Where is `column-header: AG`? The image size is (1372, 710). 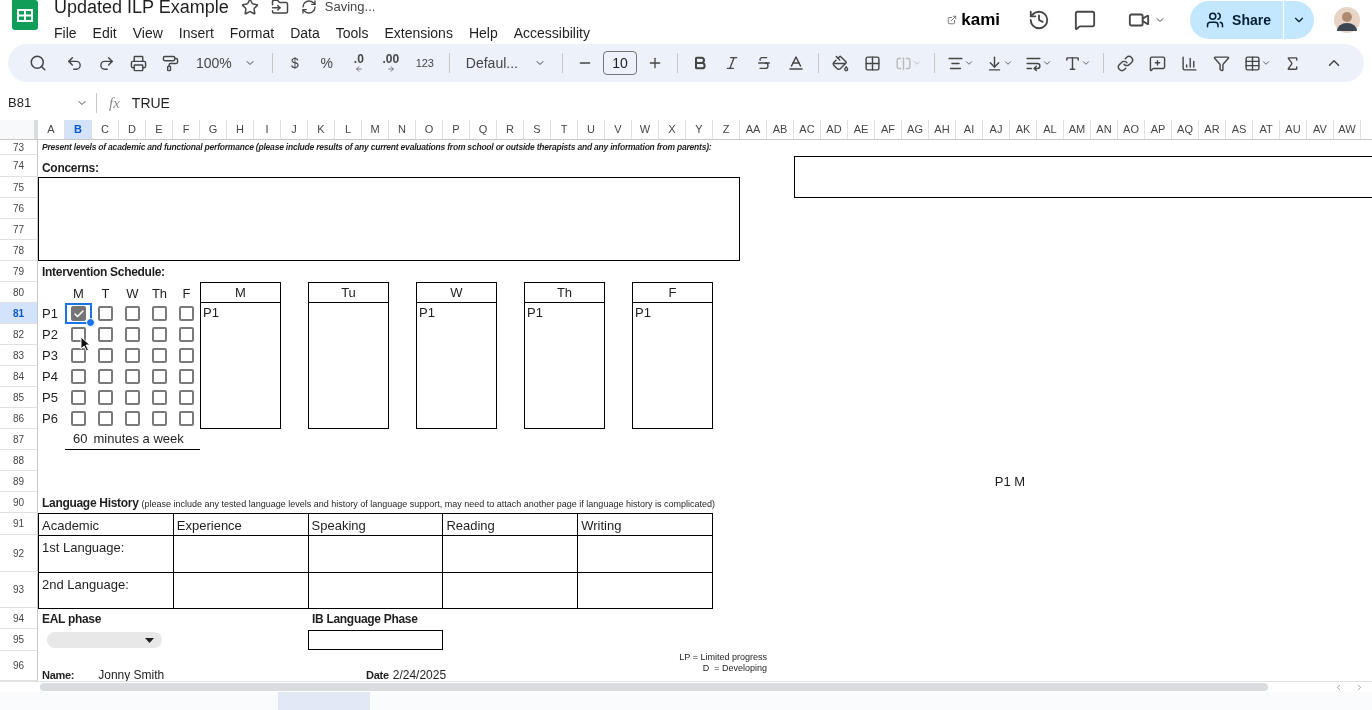 column-header: AG is located at coordinates (915, 129).